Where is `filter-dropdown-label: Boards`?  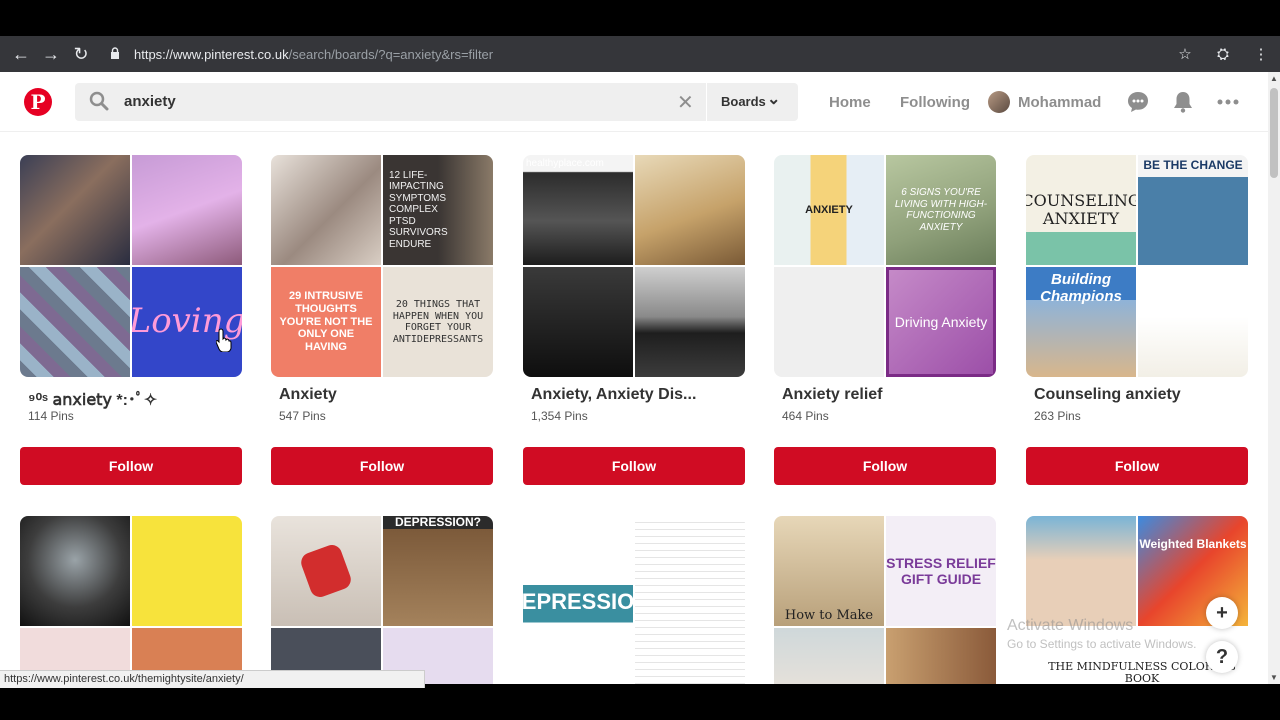 filter-dropdown-label: Boards is located at coordinates (743, 101).